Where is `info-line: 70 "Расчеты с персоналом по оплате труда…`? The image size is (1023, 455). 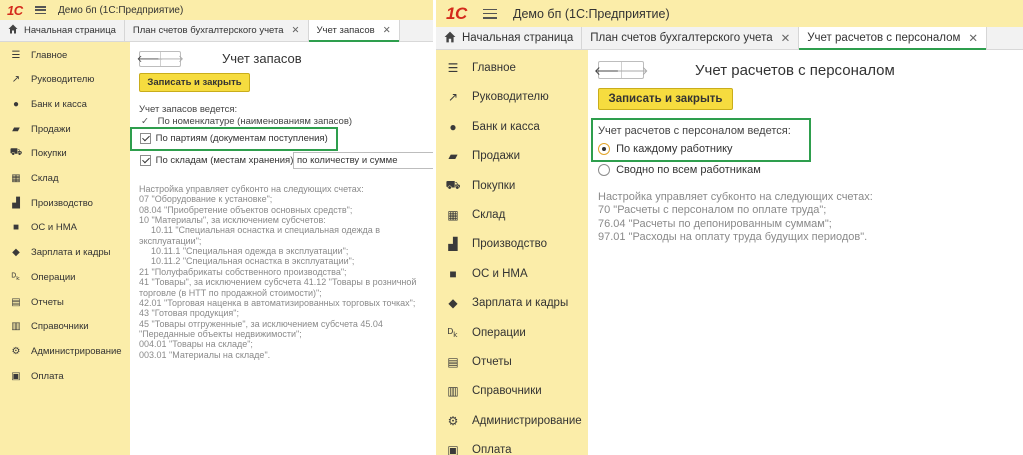 info-line: 70 "Расчеты с персоналом по оплате труда… is located at coordinates (712, 210).